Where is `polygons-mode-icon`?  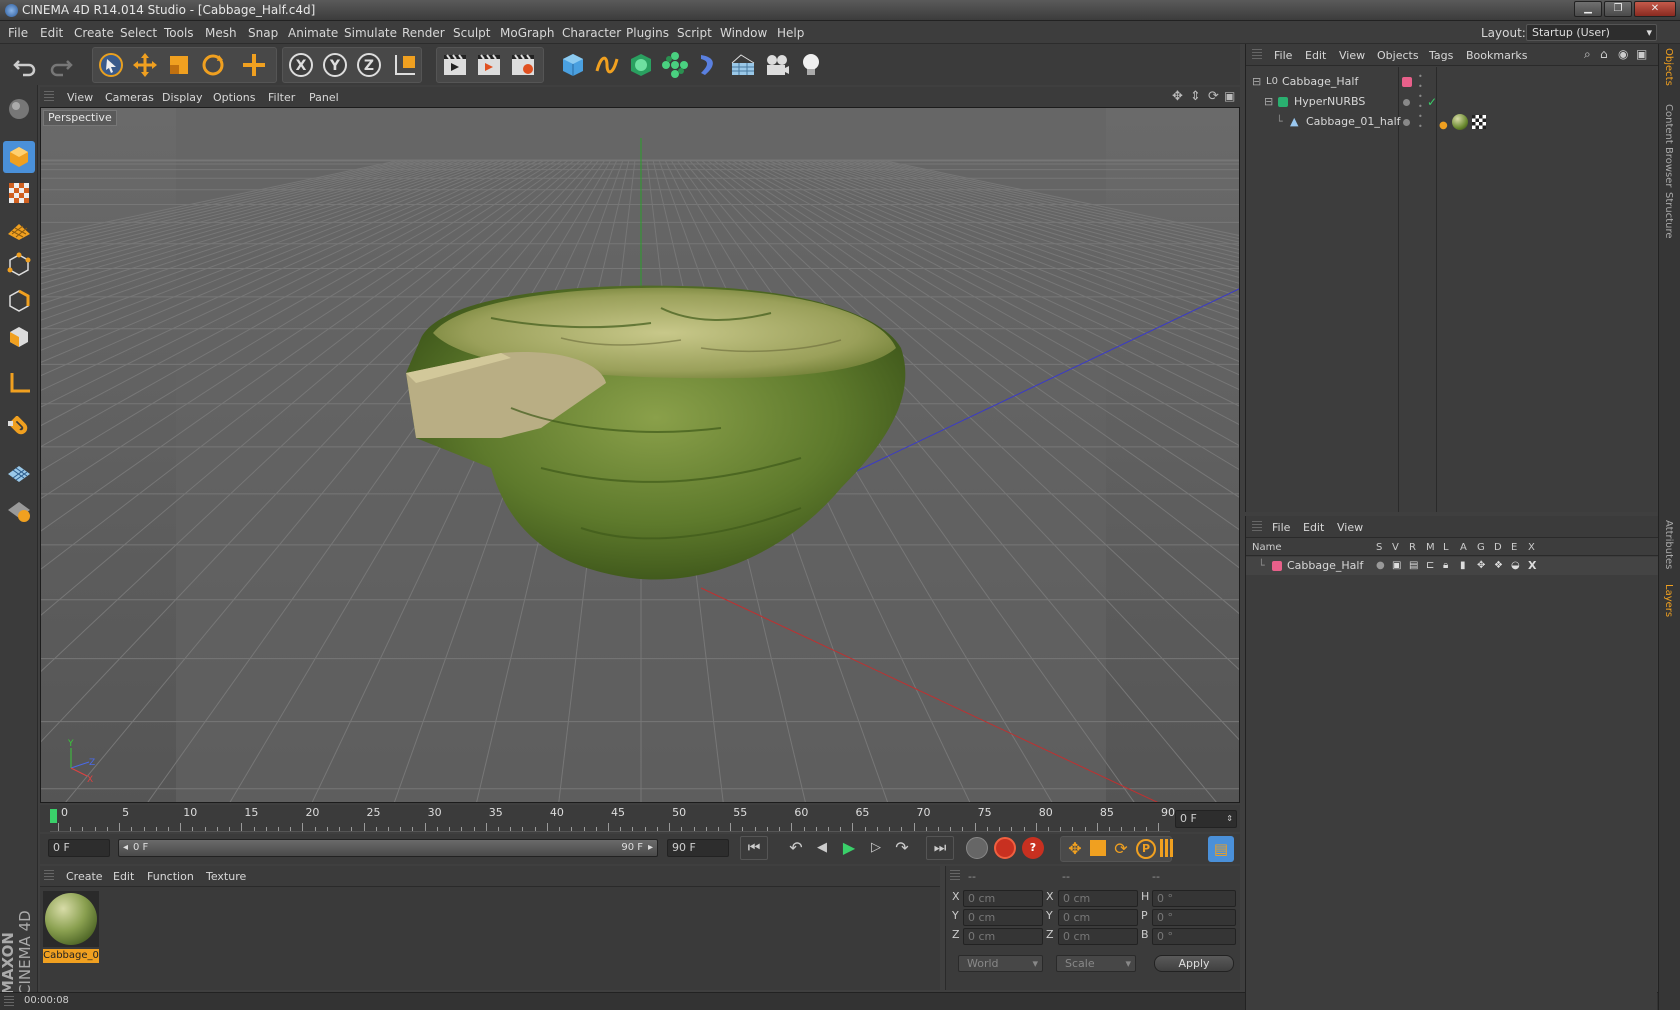 polygons-mode-icon is located at coordinates (19, 337).